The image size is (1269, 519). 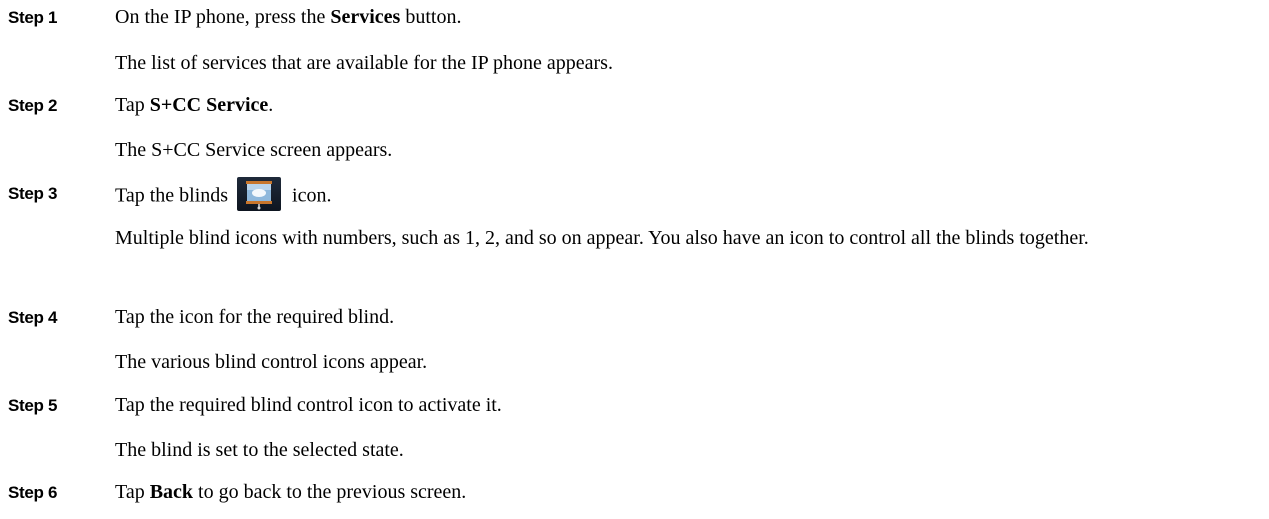 I want to click on step-result: The S+CC Service screen appears., so click(x=254, y=150).